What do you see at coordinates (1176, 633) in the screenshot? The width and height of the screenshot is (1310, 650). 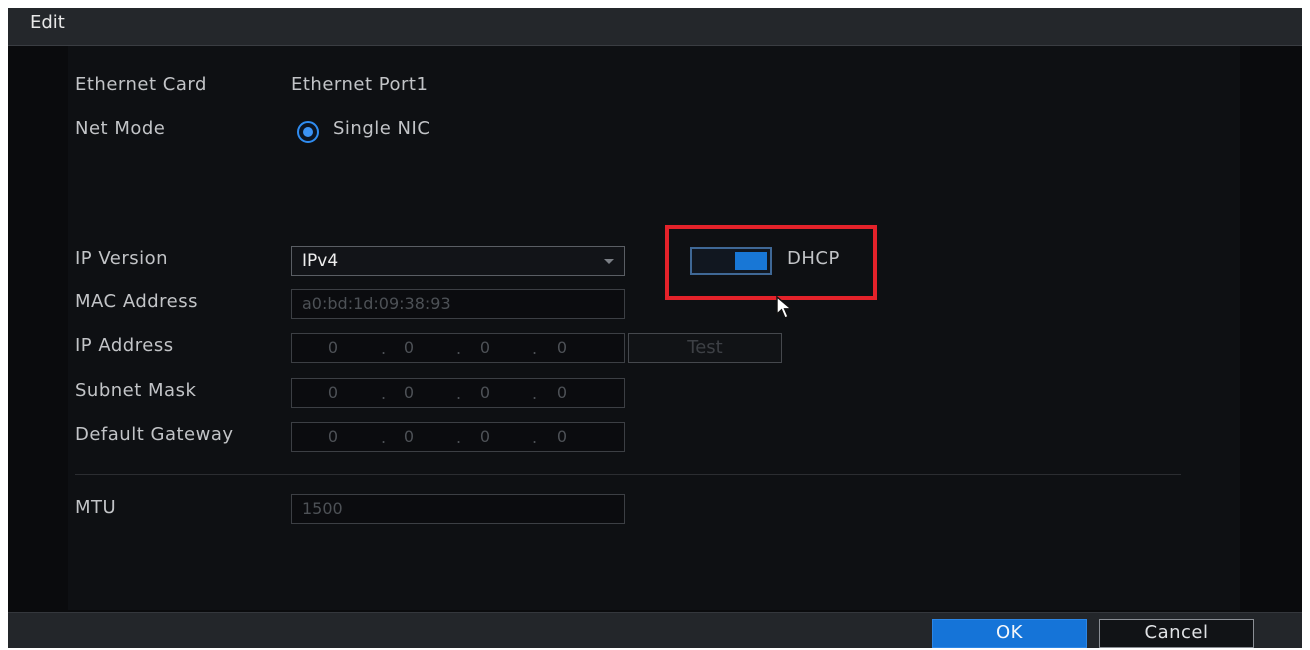 I see `cancel-button: Cancel` at bounding box center [1176, 633].